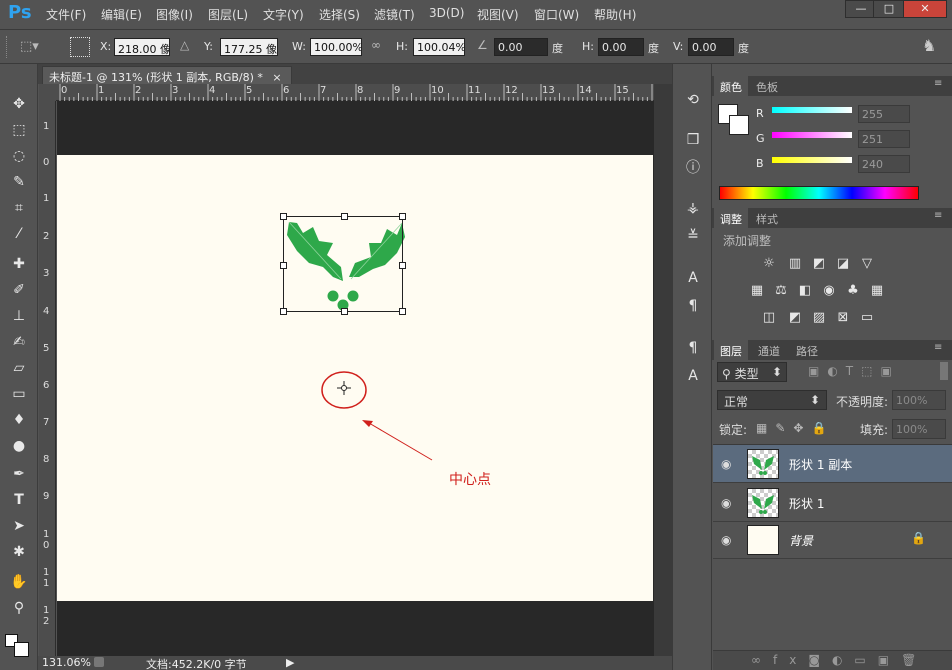  What do you see at coordinates (795, 318) in the screenshot?
I see `posterize-icon: ◩` at bounding box center [795, 318].